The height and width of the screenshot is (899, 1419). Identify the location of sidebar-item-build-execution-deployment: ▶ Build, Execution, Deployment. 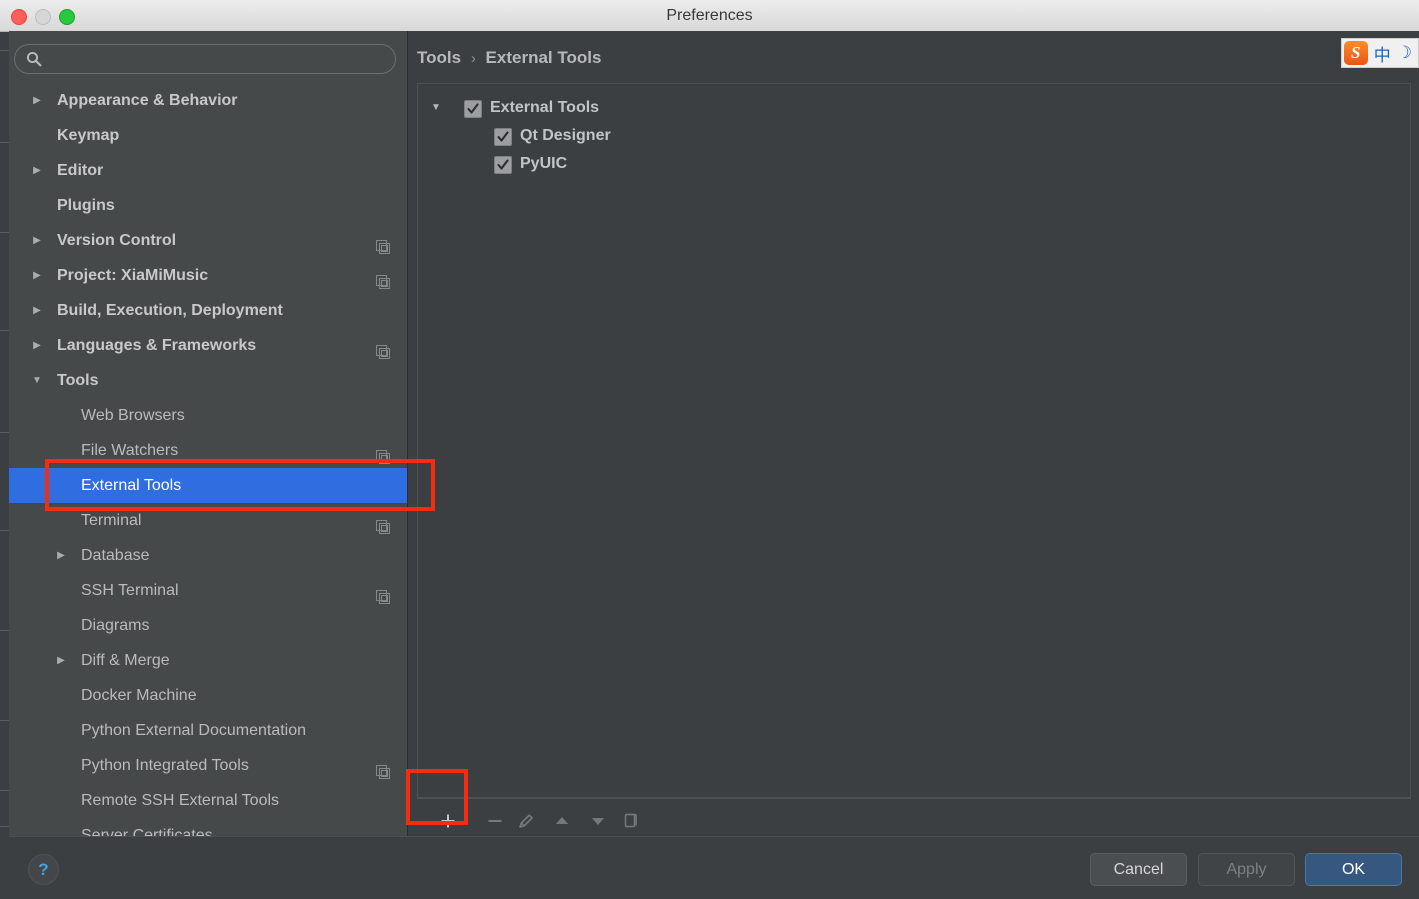
(208, 310).